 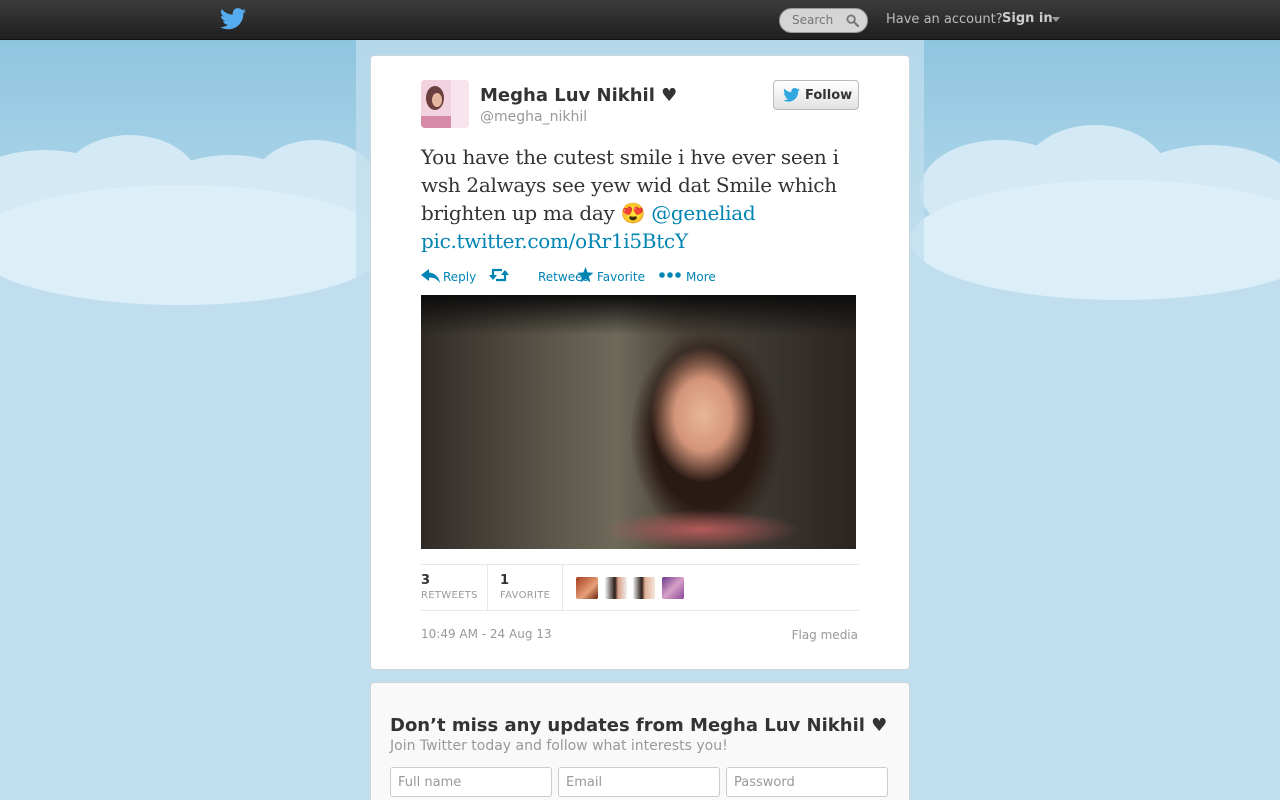 What do you see at coordinates (640, 20) in the screenshot?
I see `top-navigation-bar: Have an account? Sign in` at bounding box center [640, 20].